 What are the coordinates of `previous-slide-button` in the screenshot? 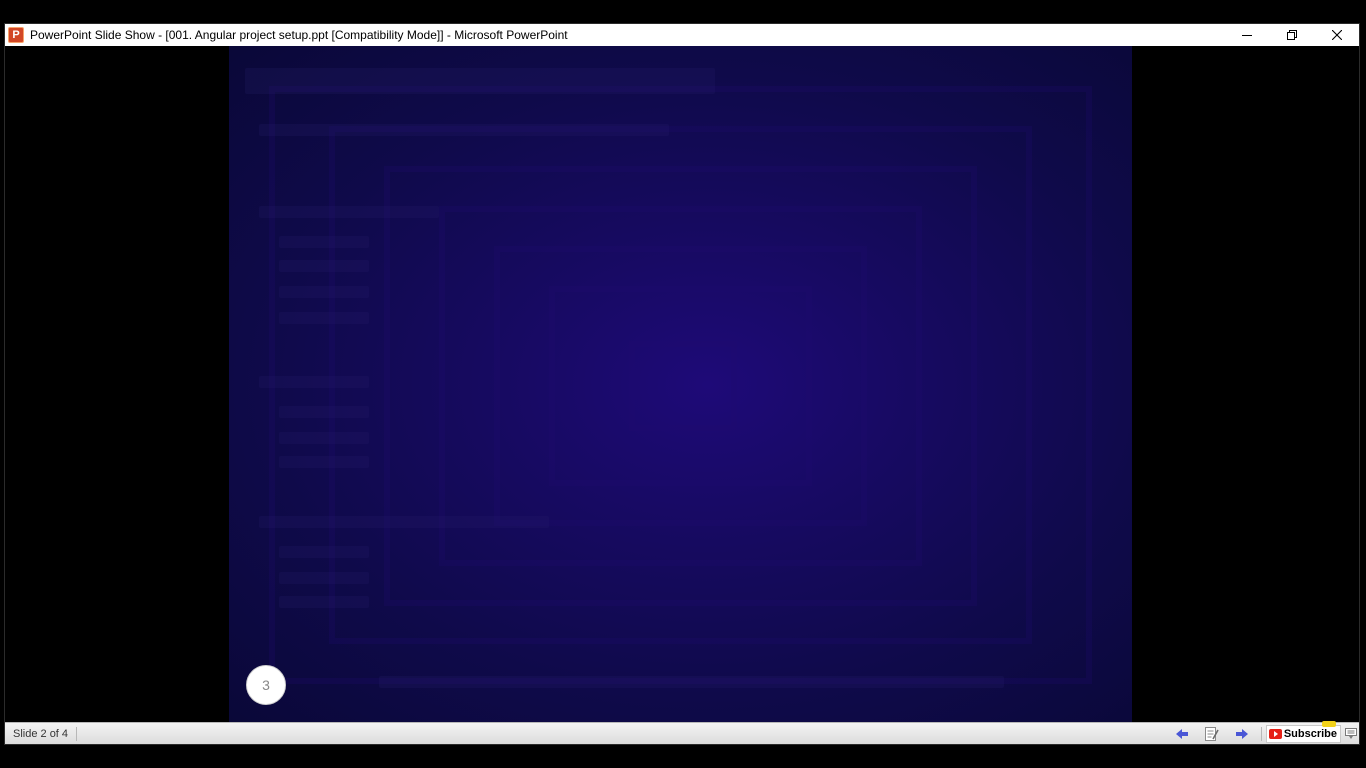 It's located at (1182, 734).